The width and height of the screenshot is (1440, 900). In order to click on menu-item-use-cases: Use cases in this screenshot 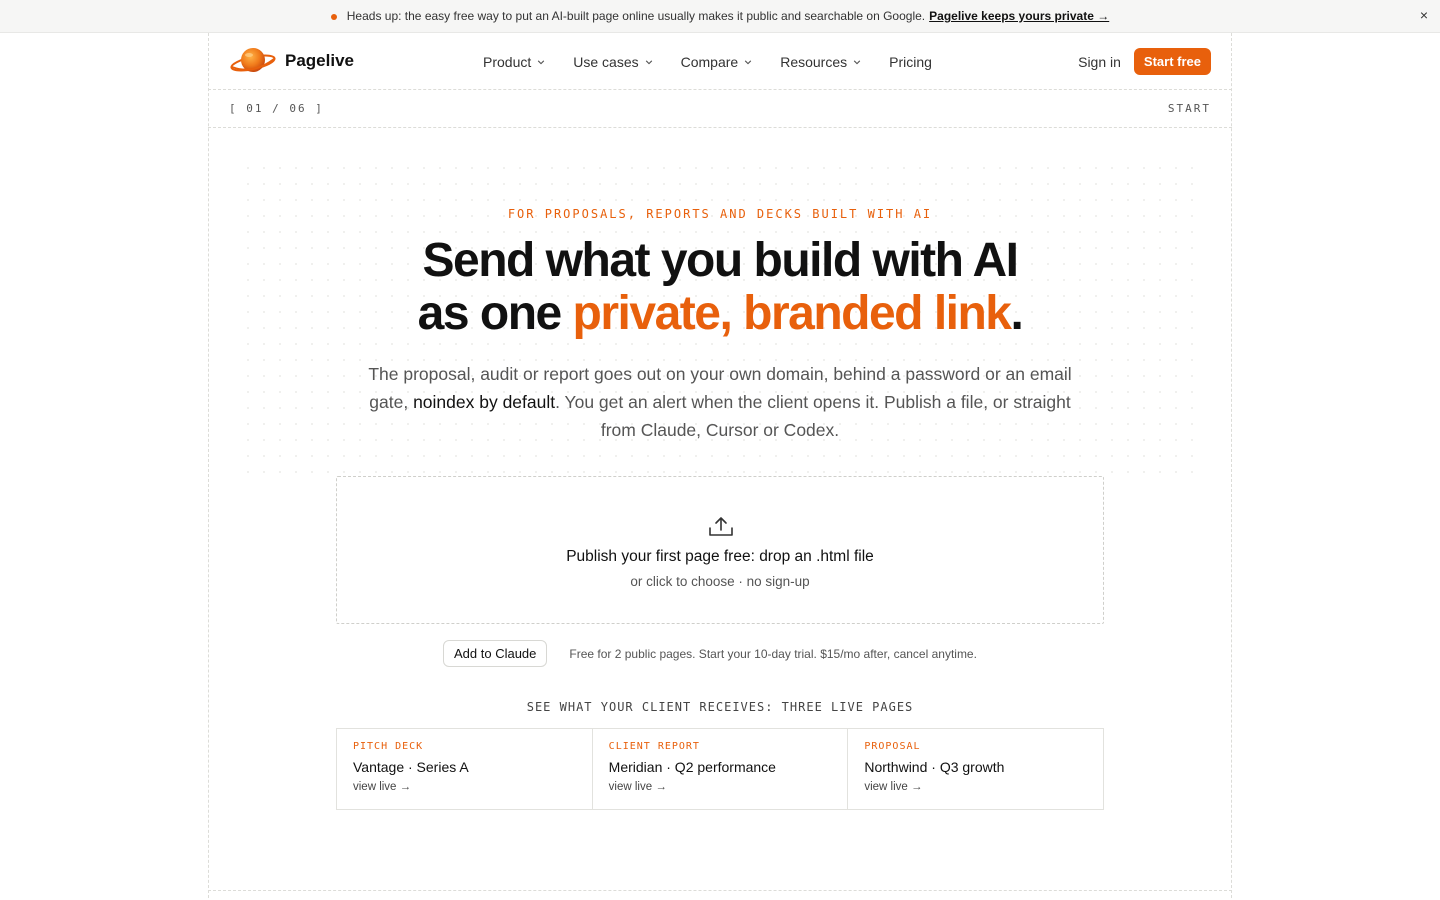, I will do `click(612, 62)`.